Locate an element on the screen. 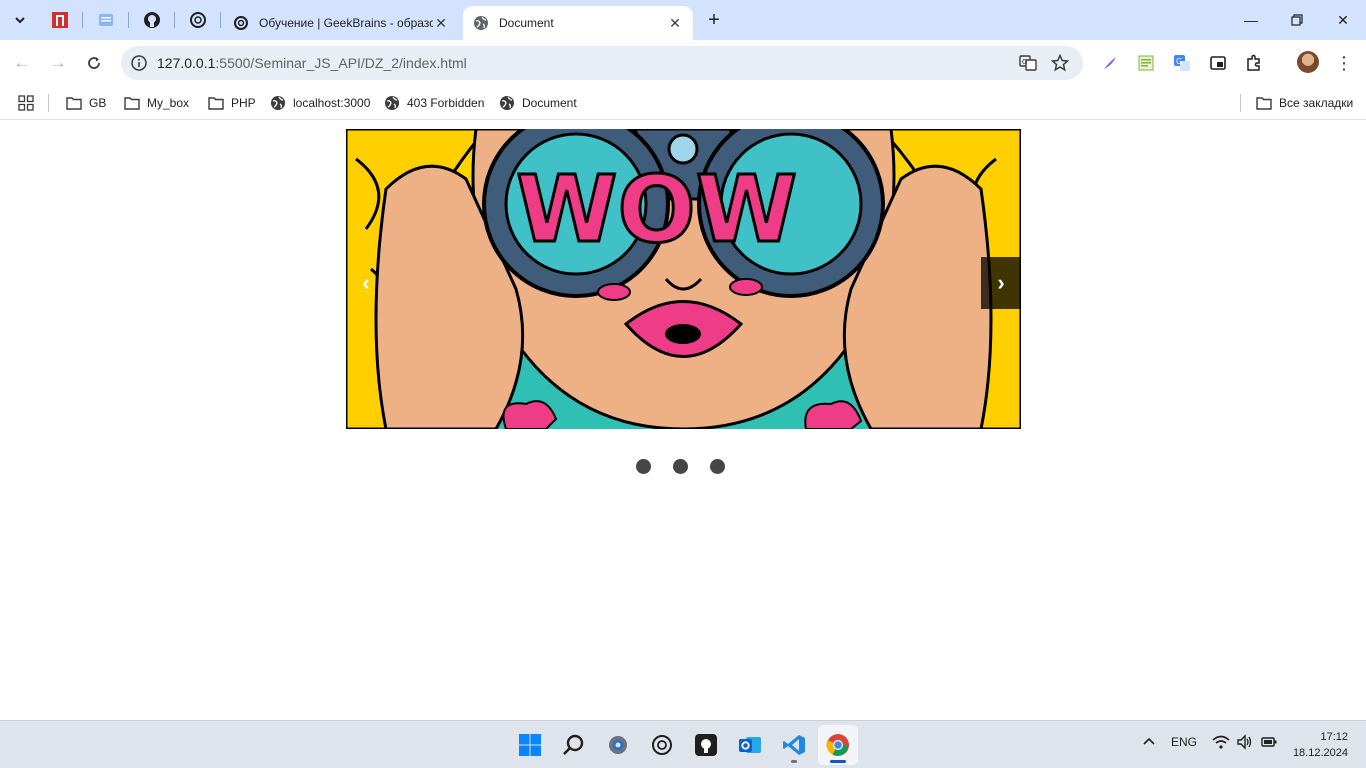 The height and width of the screenshot is (768, 1366). bookmark-label: 403 Forbidden is located at coordinates (446, 103).